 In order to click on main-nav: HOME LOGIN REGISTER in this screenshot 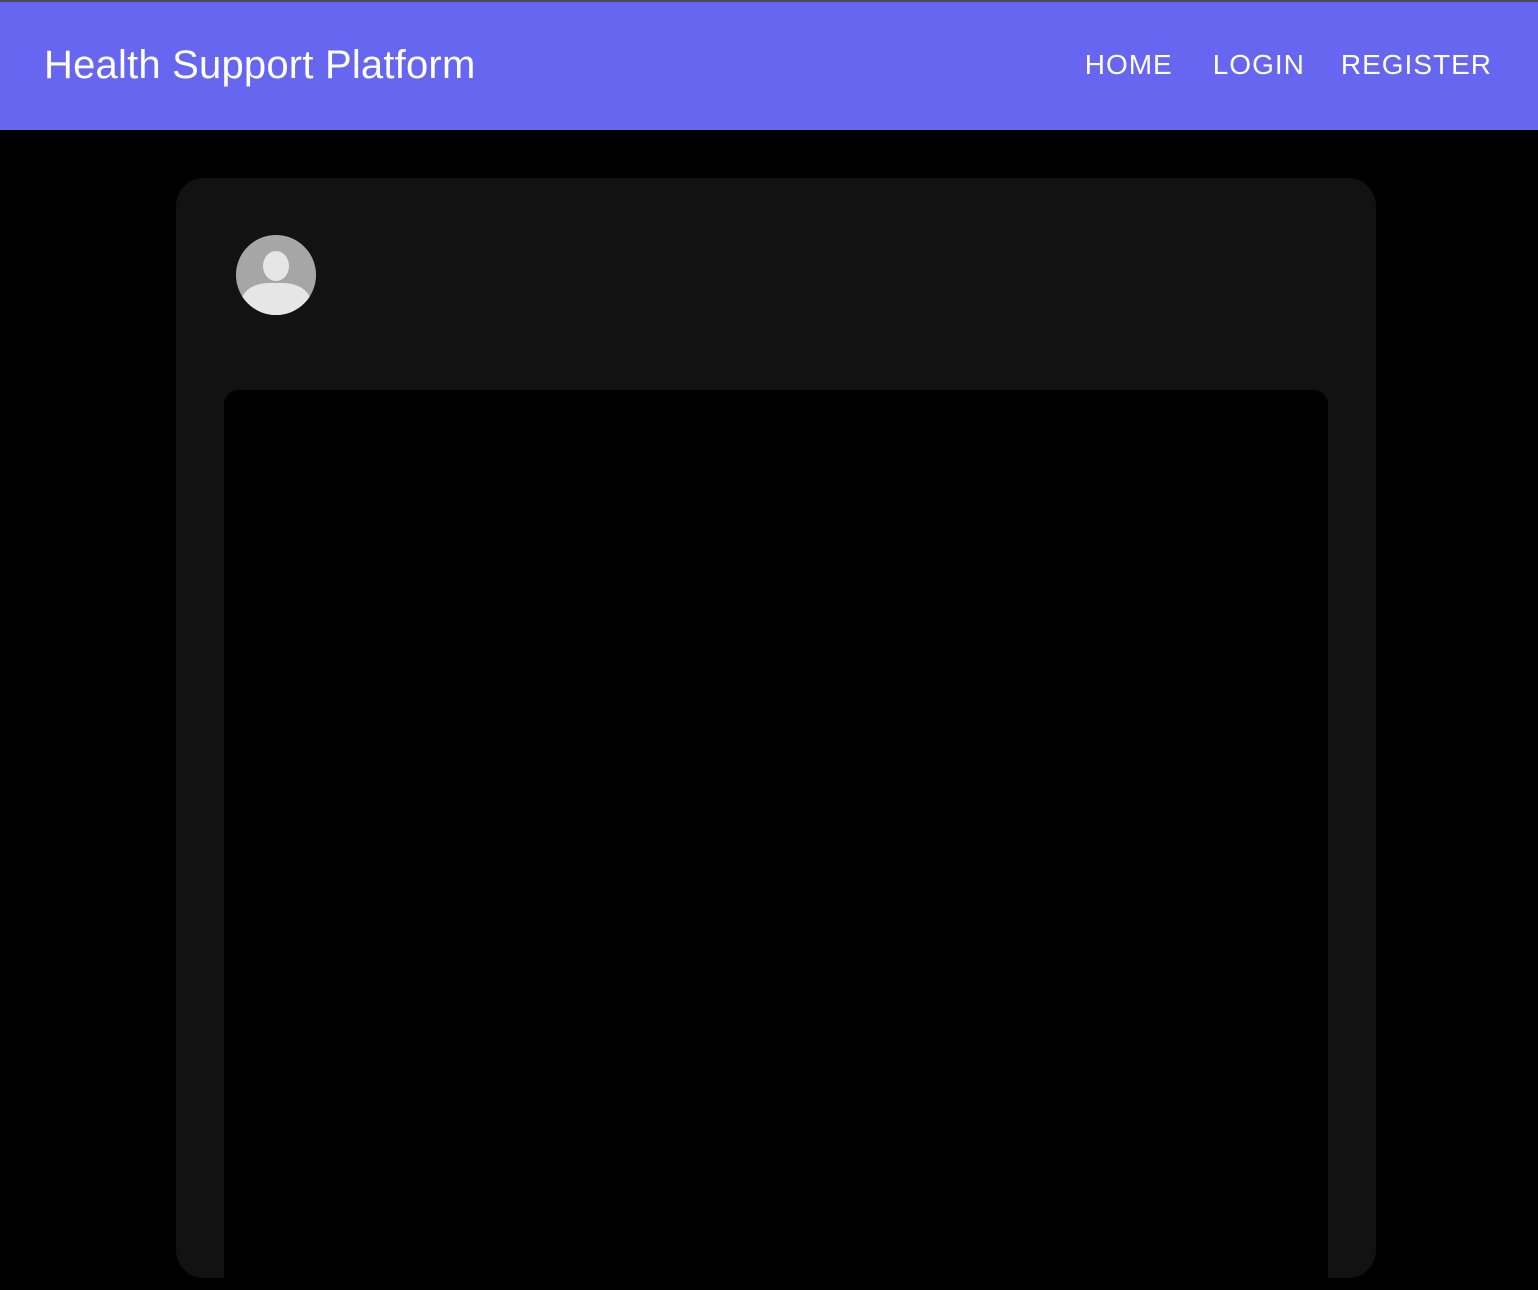, I will do `click(1288, 65)`.